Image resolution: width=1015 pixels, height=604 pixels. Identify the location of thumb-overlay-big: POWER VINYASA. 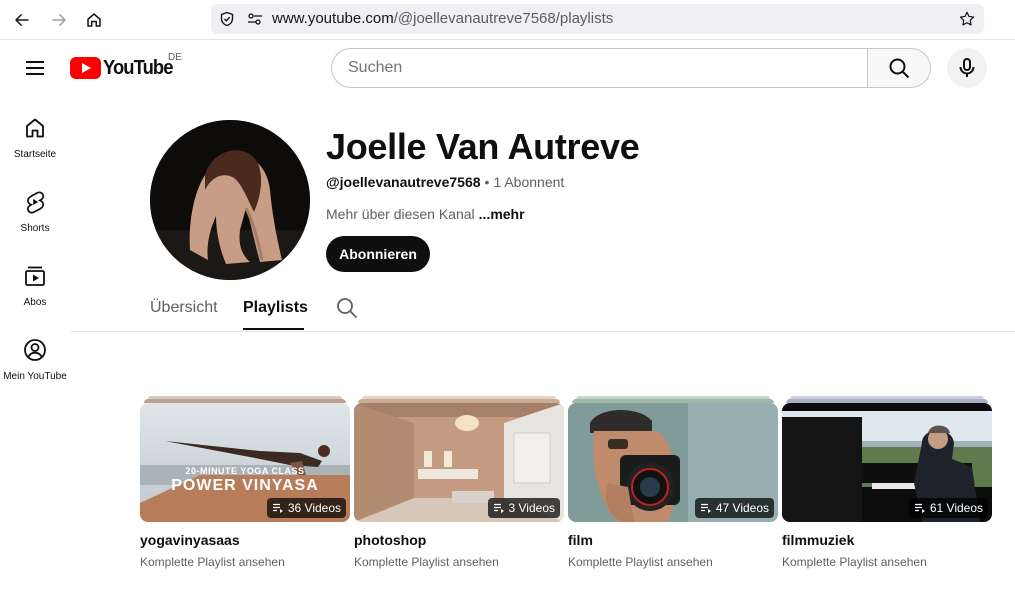
(245, 485).